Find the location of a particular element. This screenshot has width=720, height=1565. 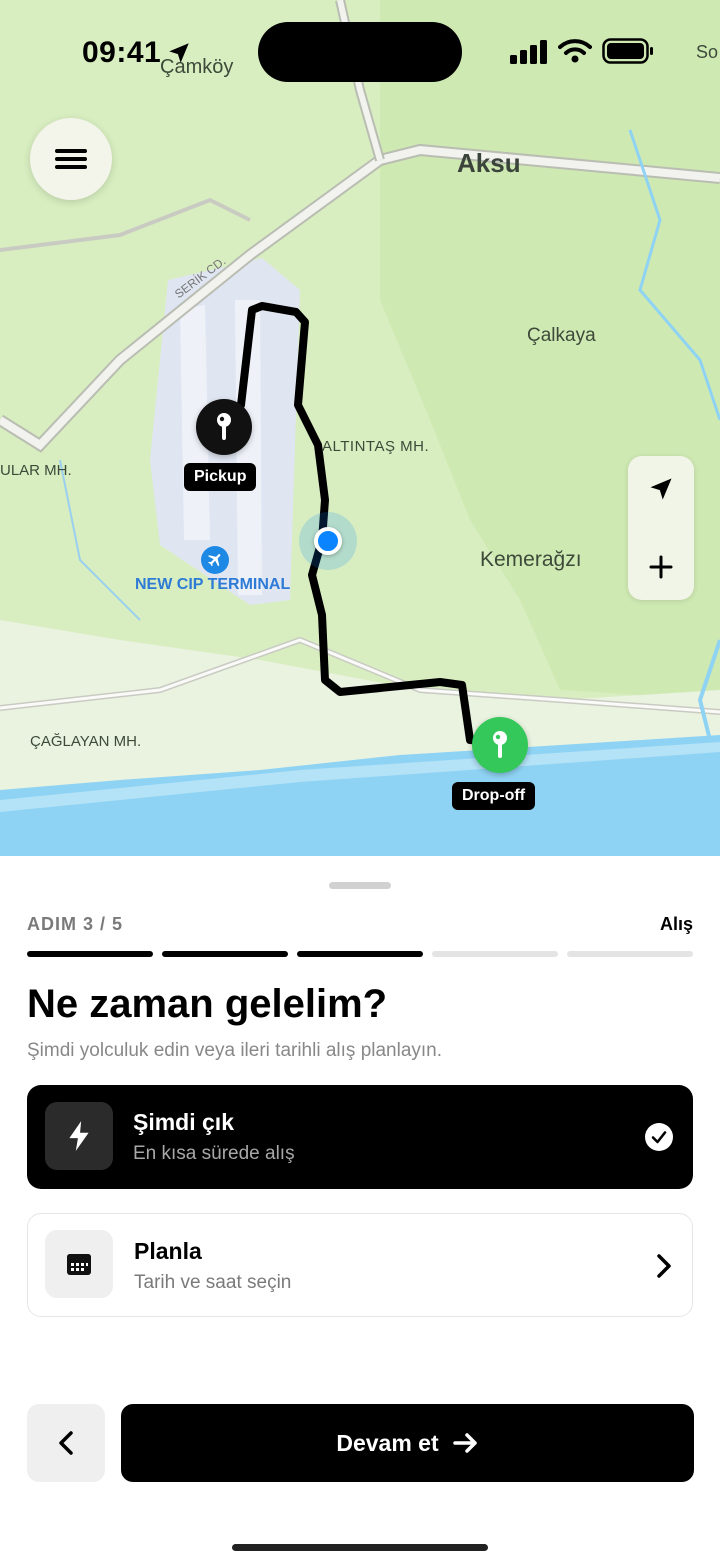

chevron-left-icon is located at coordinates (66, 1443).